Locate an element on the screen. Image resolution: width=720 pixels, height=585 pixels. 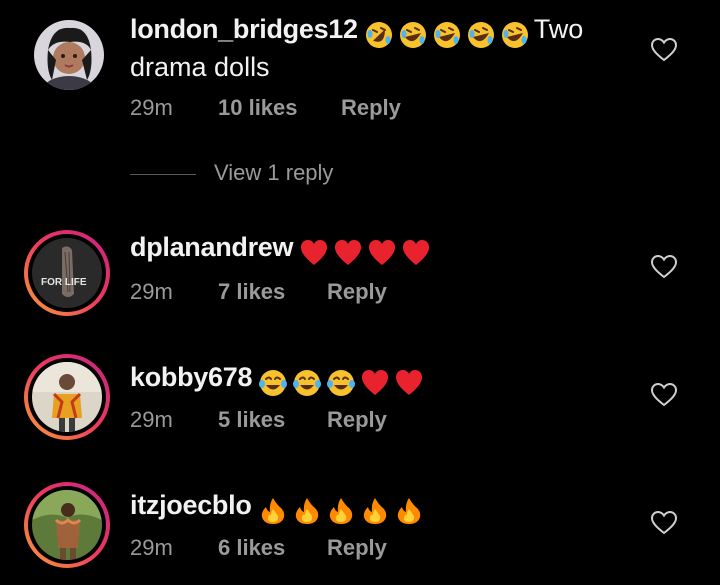
comment-text-line: kobby678 is located at coordinates (380, 379).